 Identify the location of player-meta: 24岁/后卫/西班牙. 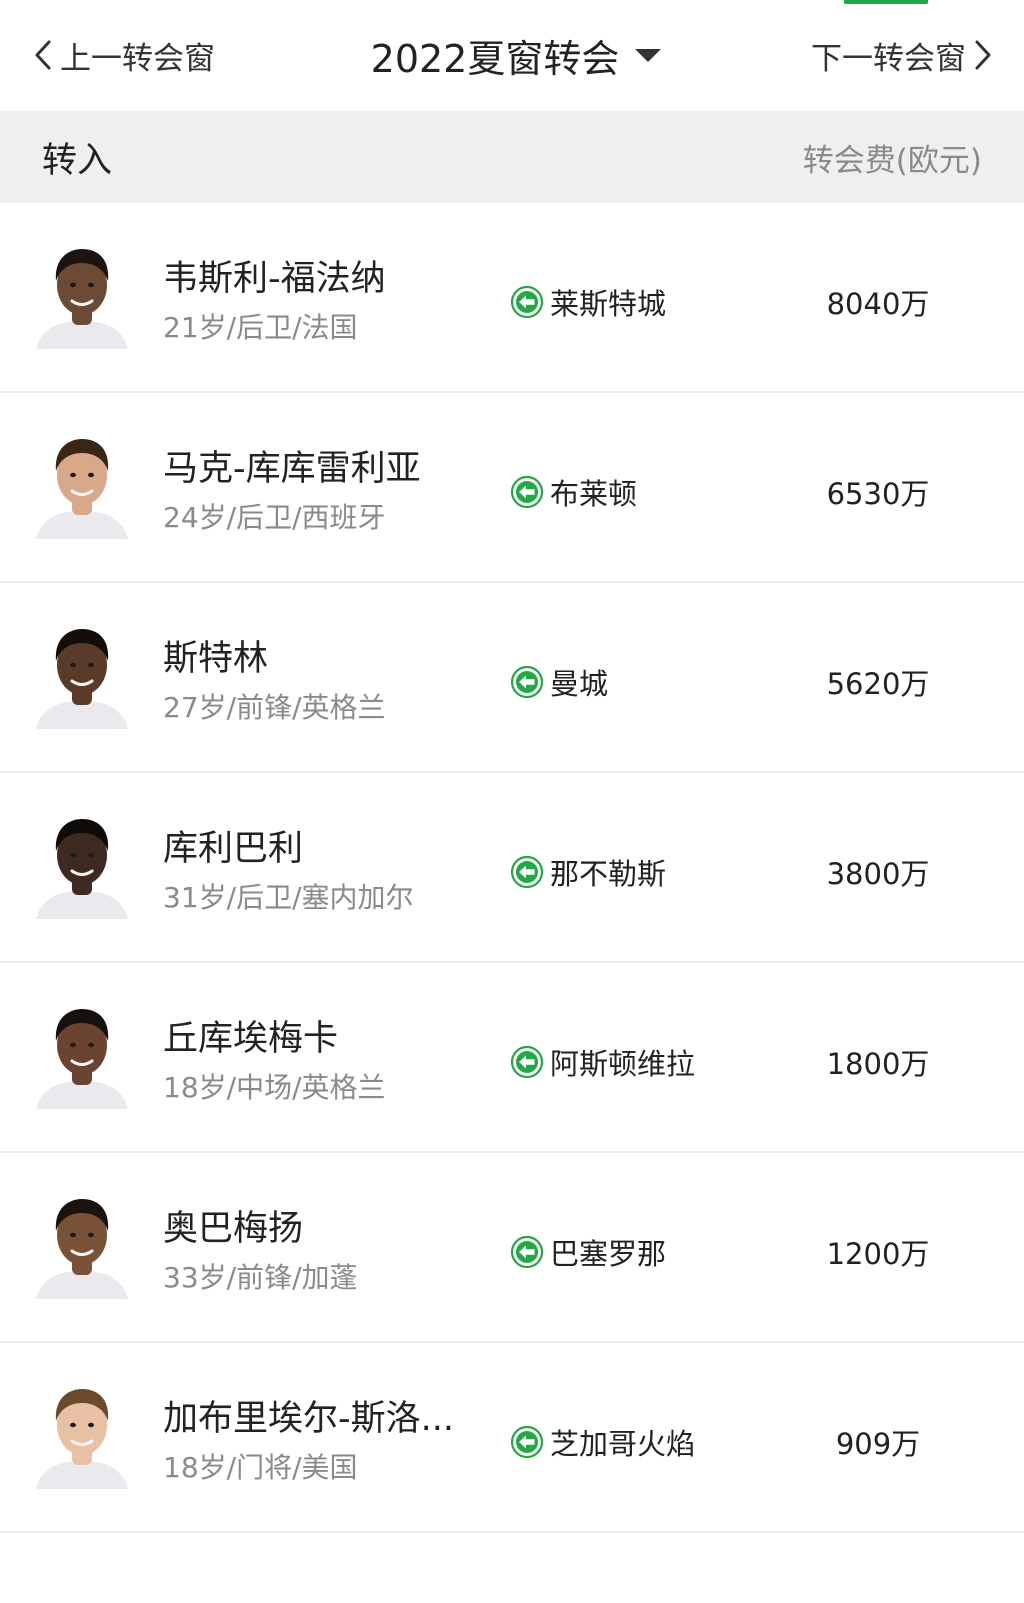
(274, 517).